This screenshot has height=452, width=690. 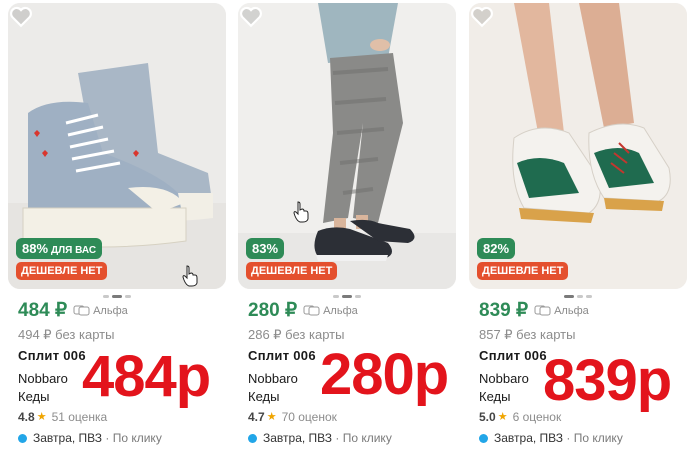 I want to click on discount-badge: 82%, so click(x=496, y=248).